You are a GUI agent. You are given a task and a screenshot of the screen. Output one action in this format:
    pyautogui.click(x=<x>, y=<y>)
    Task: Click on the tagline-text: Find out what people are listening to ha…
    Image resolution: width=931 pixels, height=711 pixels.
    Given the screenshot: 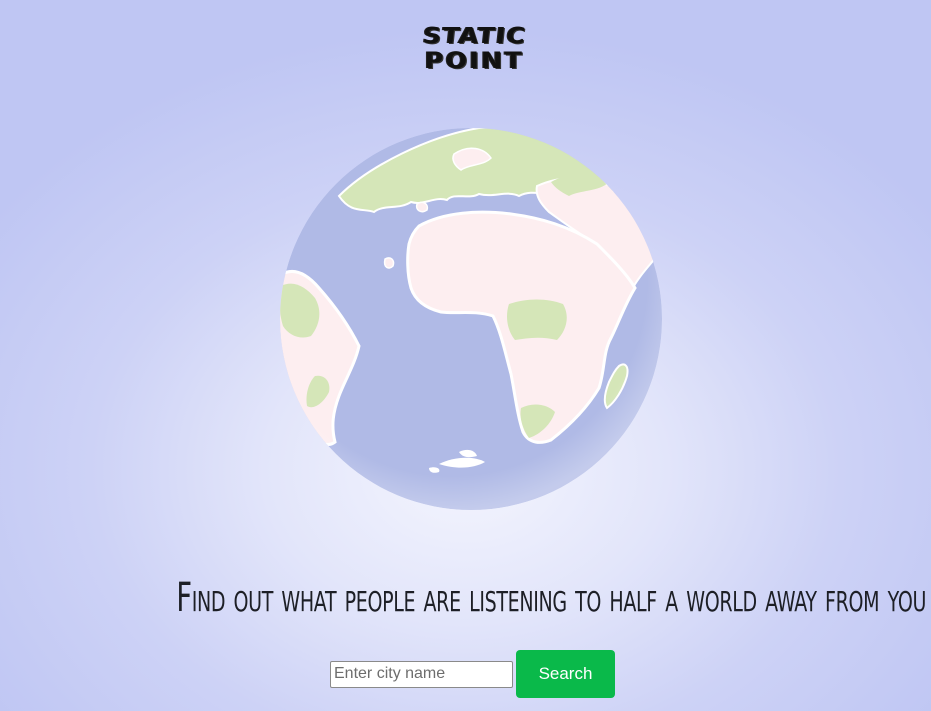 What is the action you would take?
    pyautogui.click(x=551, y=598)
    